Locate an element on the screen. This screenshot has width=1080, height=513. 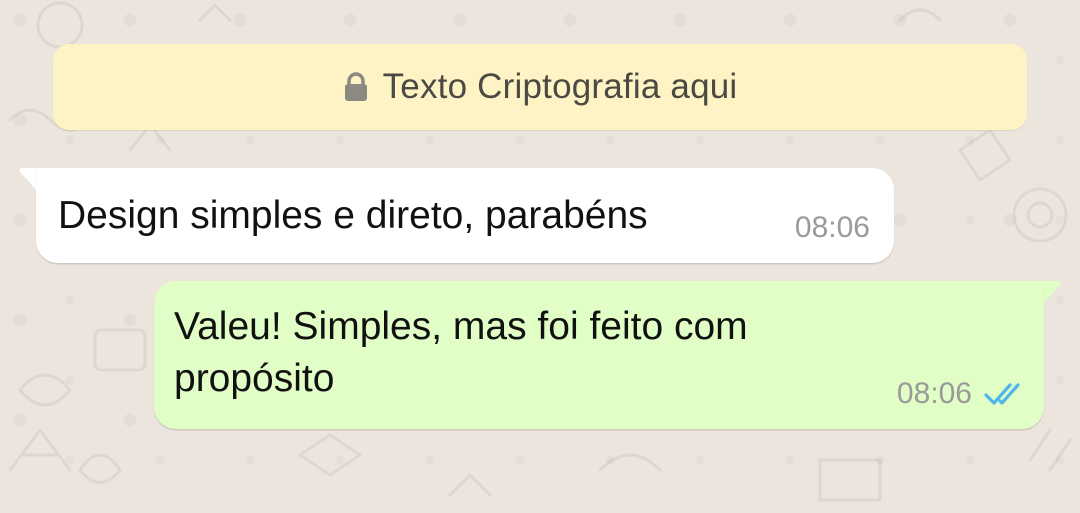
double-check-icon is located at coordinates (1002, 394).